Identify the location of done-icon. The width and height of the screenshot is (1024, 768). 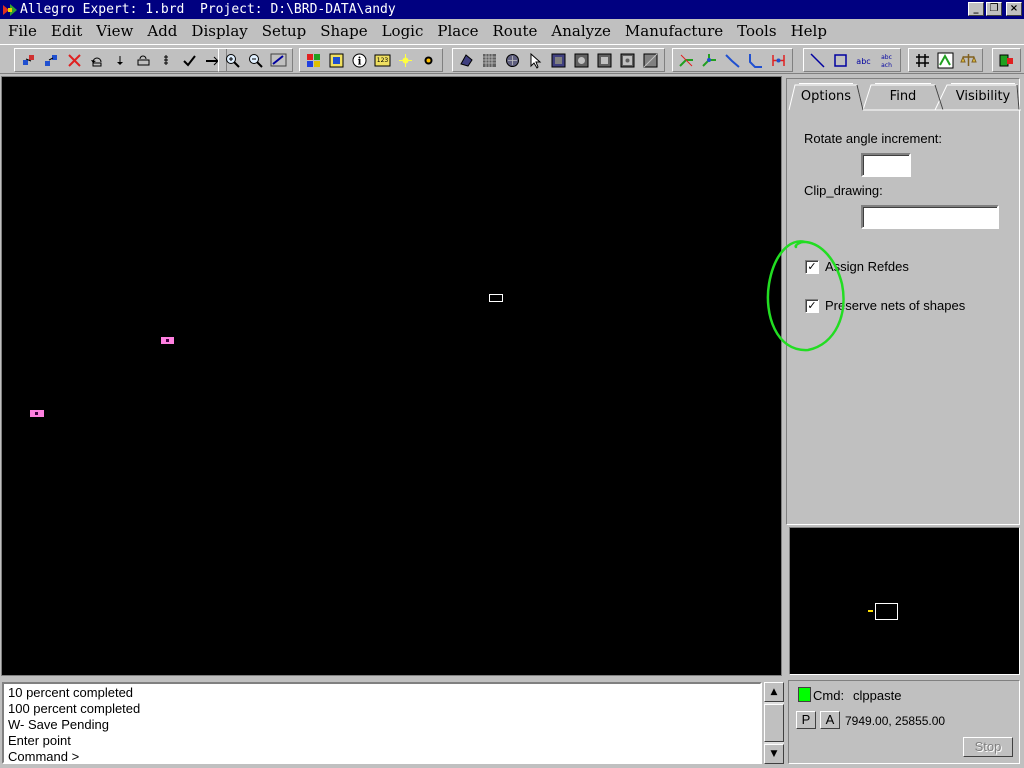
(189, 60).